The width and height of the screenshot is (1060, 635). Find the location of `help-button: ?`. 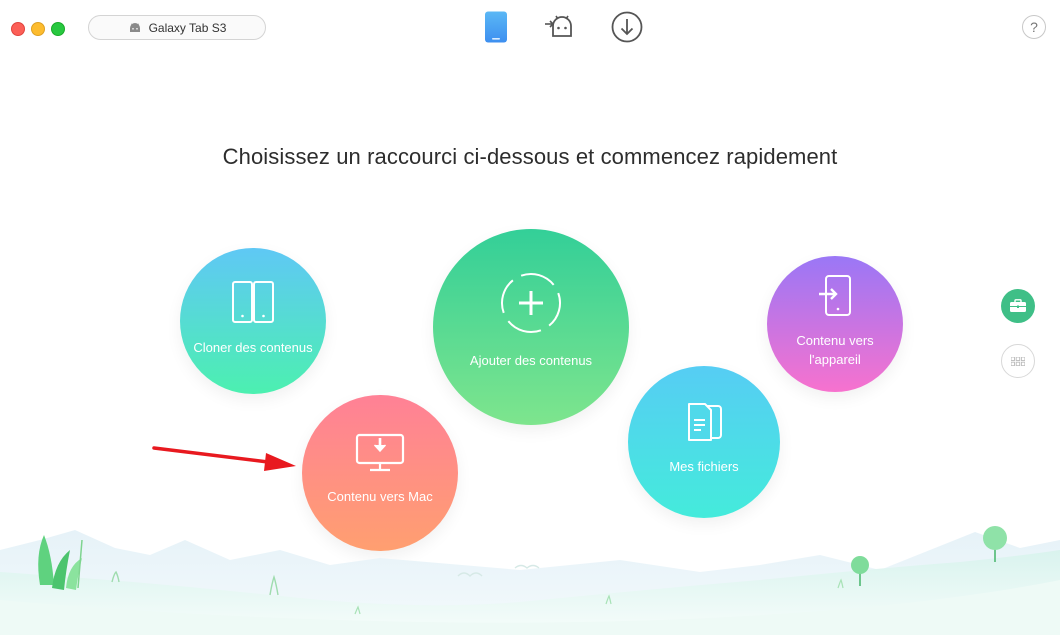

help-button: ? is located at coordinates (1034, 27).